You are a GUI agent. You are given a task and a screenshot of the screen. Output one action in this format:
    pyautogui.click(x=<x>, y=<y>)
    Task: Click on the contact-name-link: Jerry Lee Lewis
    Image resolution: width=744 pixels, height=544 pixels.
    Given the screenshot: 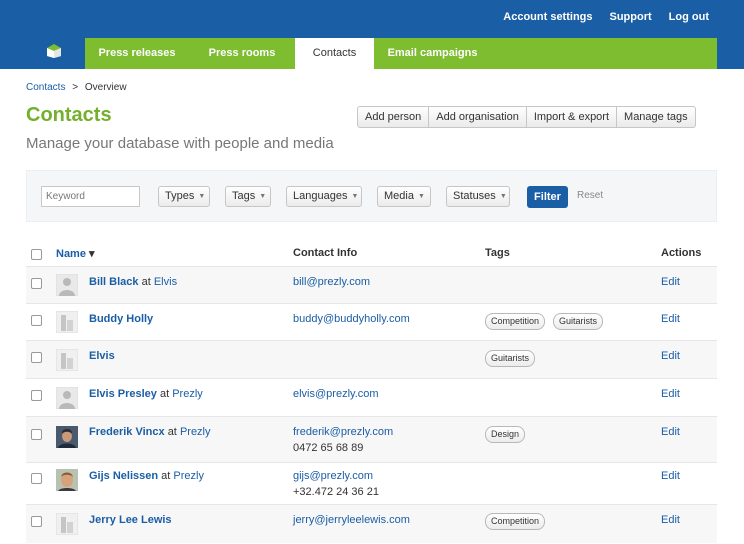 What is the action you would take?
    pyautogui.click(x=130, y=520)
    